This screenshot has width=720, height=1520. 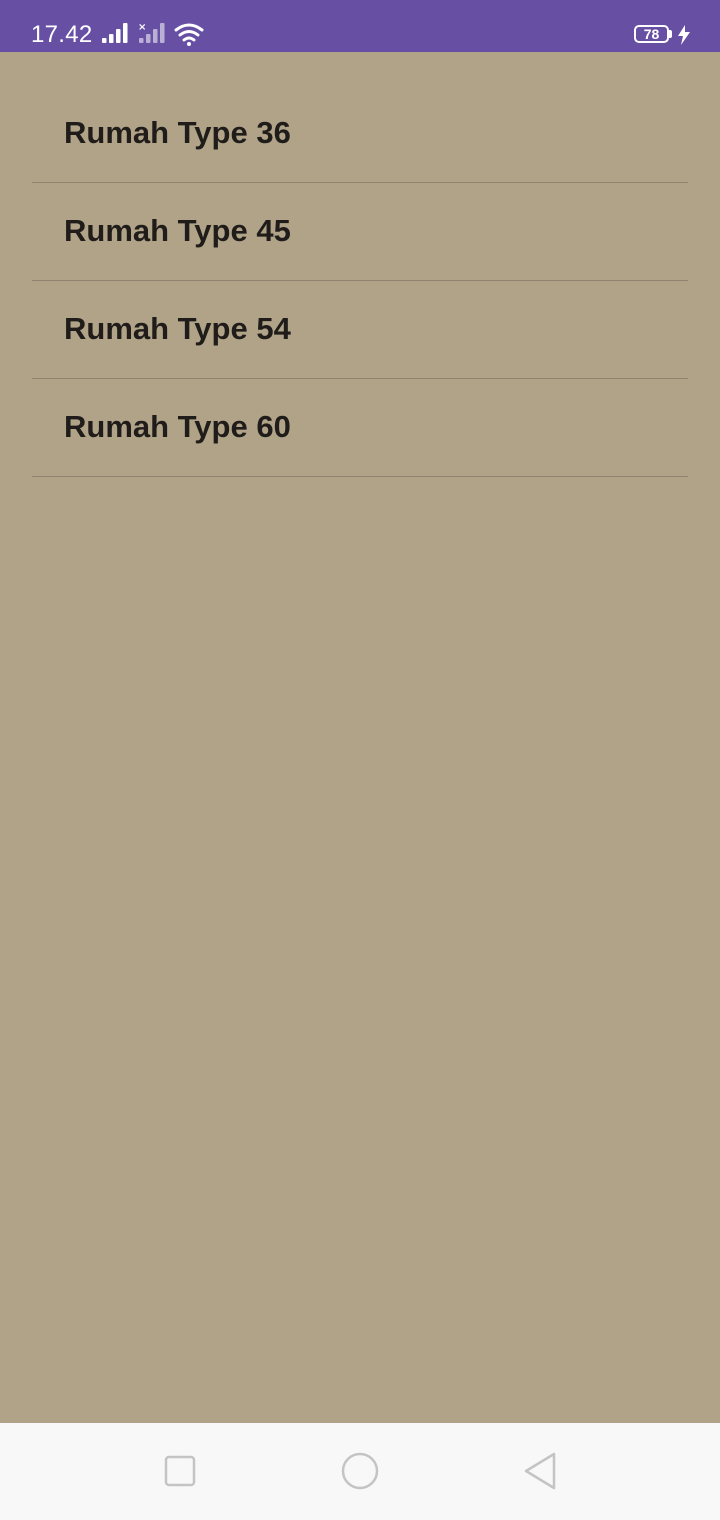 I want to click on list-item-label: Rumah Type 54, so click(x=177, y=328).